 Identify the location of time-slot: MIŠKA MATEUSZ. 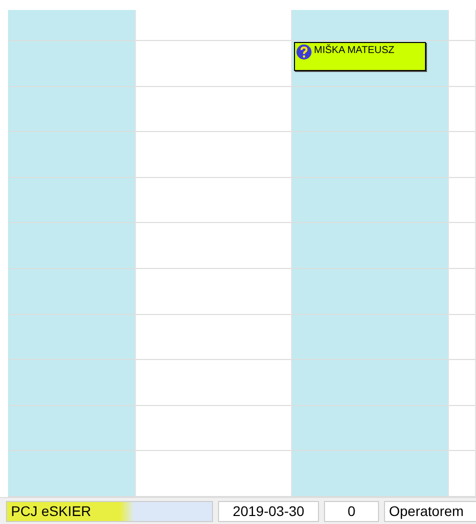
(370, 64).